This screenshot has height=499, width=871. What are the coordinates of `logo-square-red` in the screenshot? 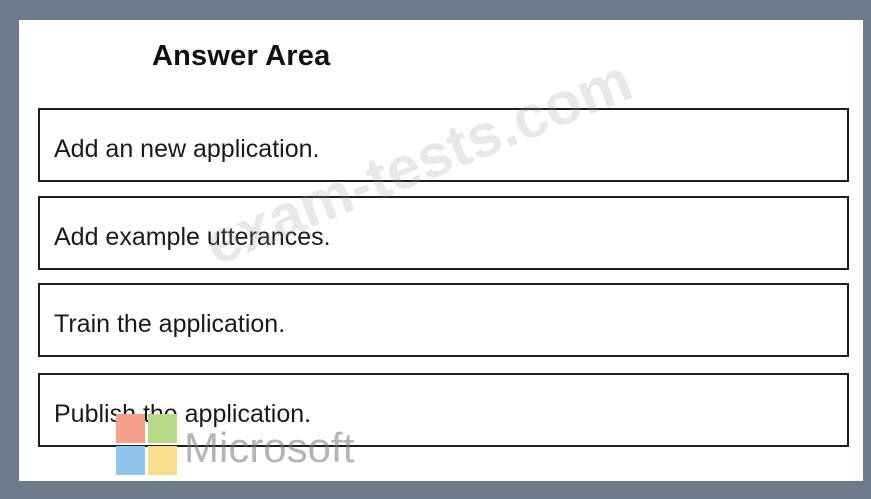 It's located at (130, 428).